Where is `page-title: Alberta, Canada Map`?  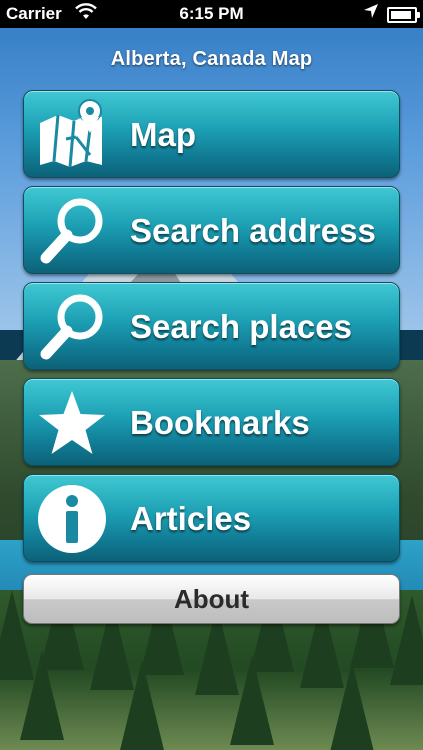
page-title: Alberta, Canada Map is located at coordinates (211, 59).